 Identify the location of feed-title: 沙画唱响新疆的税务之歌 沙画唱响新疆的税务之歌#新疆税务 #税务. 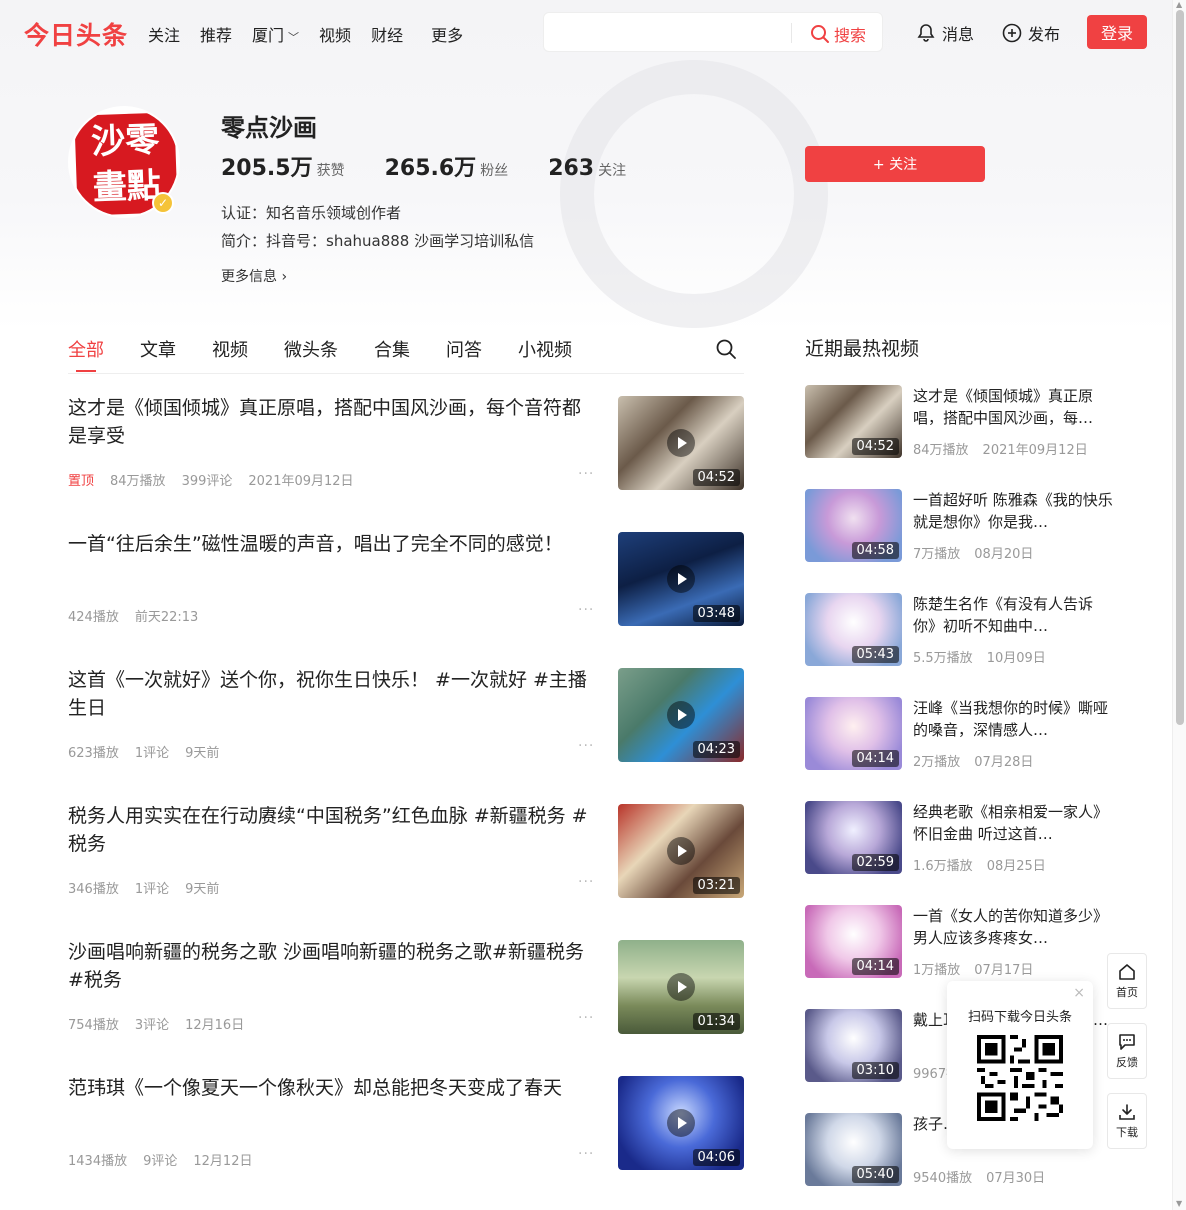
(330, 966).